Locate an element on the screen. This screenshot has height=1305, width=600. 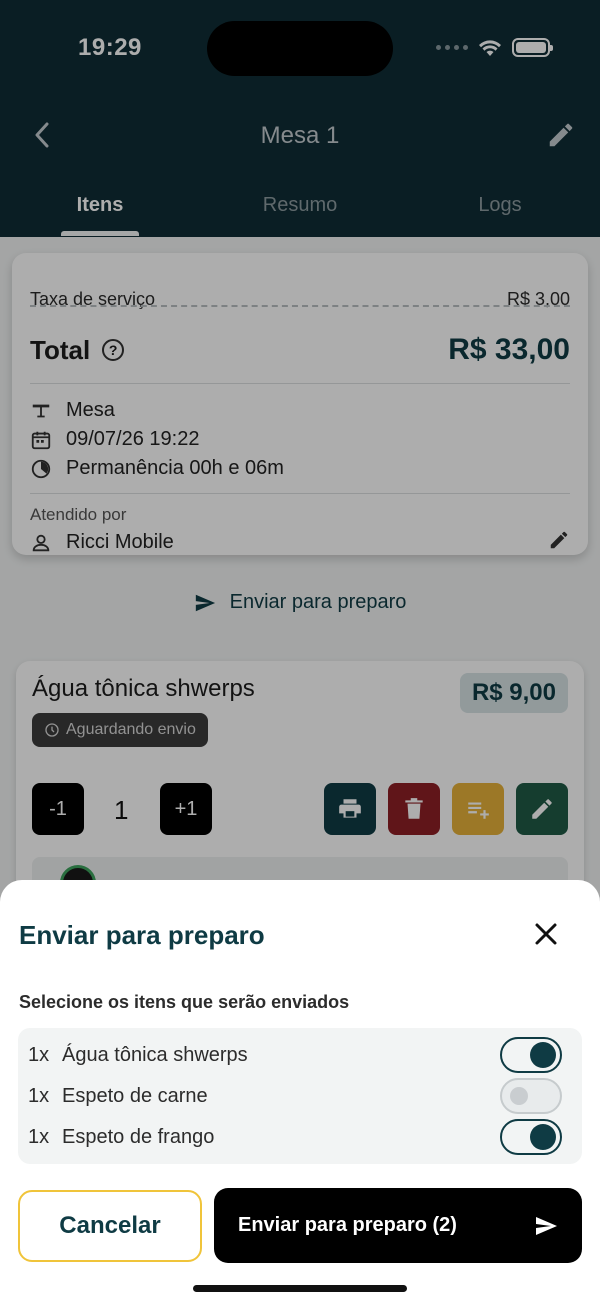
close-icon is located at coordinates (546, 934).